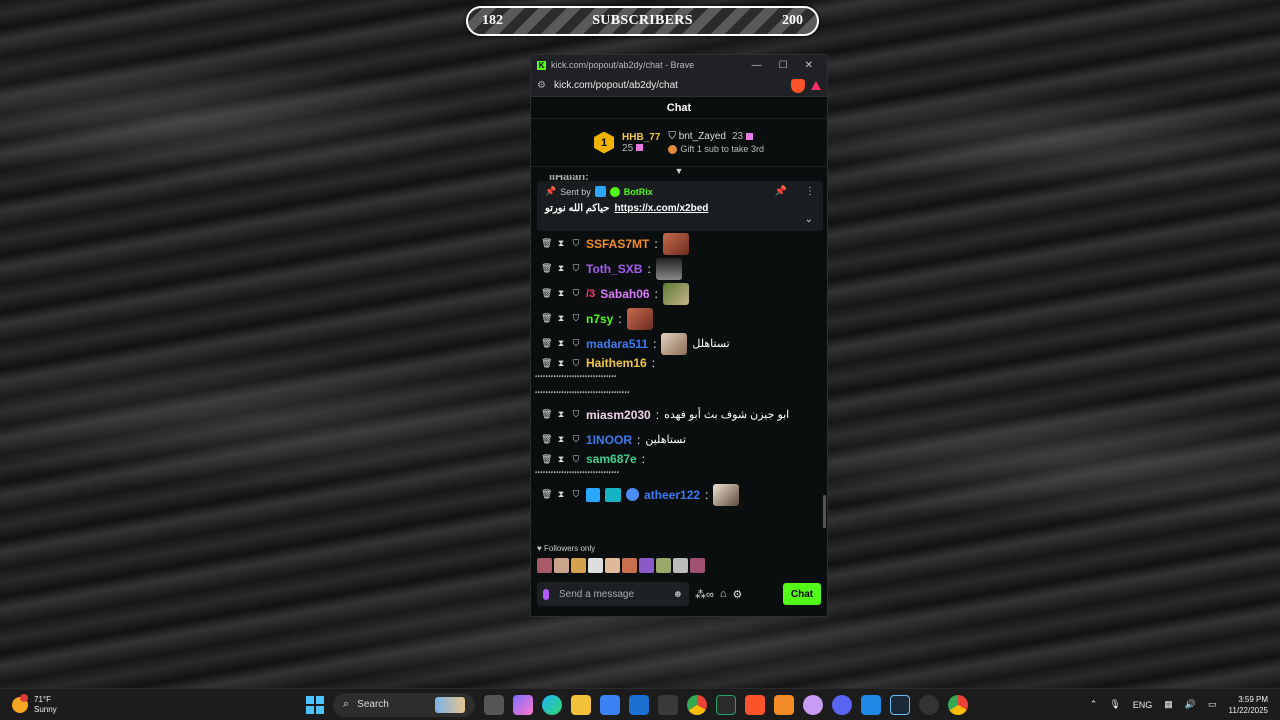 This screenshot has width=1280, height=720. I want to click on chat-username: madara511, so click(617, 344).